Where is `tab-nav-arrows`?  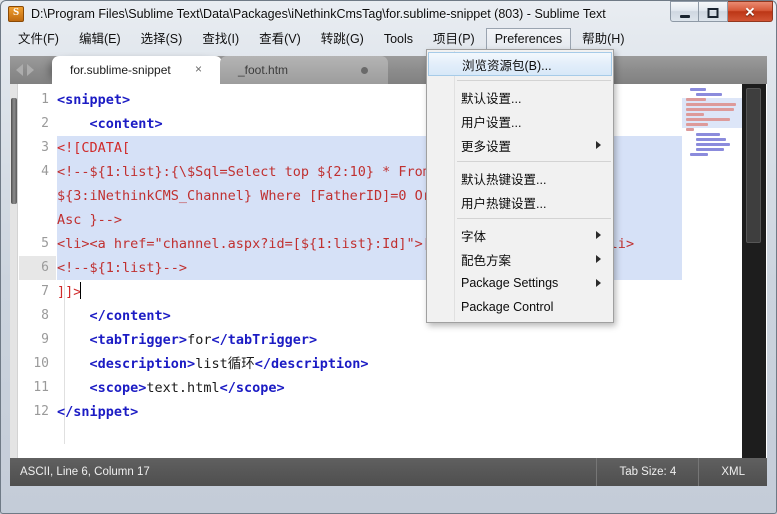 tab-nav-arrows is located at coordinates (25, 70).